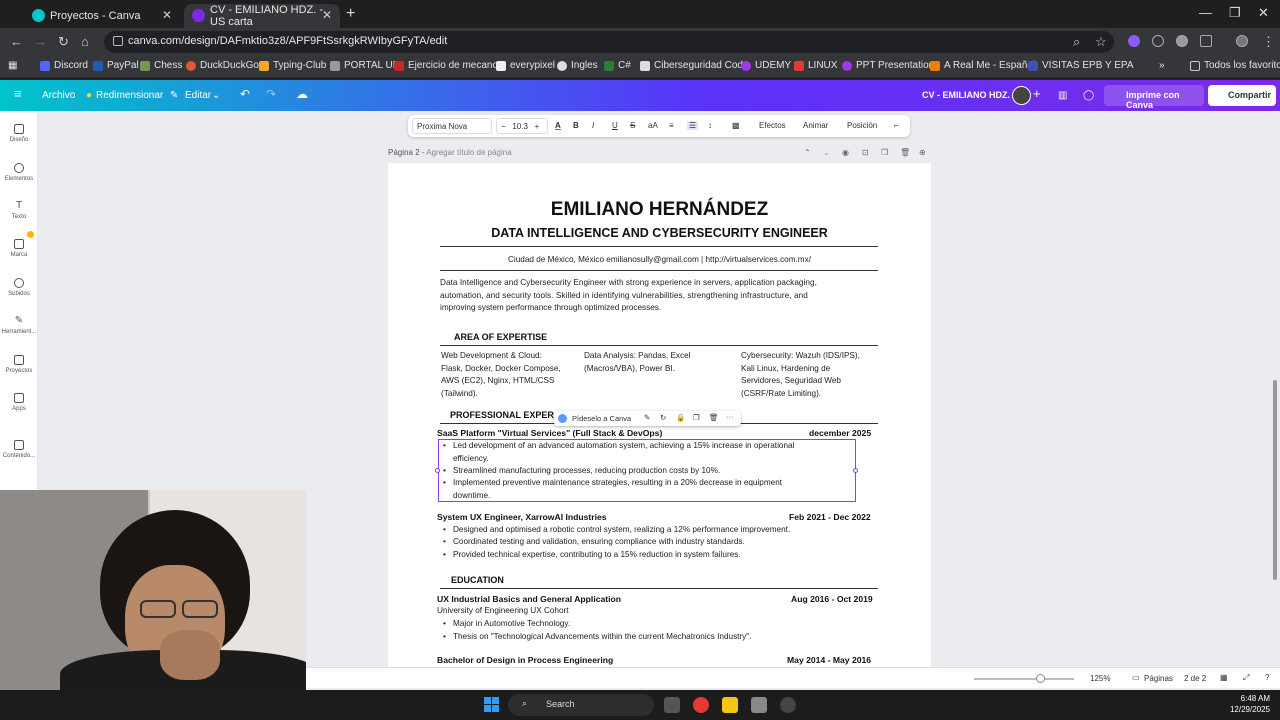 The height and width of the screenshot is (720, 1280). Describe the element at coordinates (16, 41) in the screenshot. I see `back-icon: ←` at that location.